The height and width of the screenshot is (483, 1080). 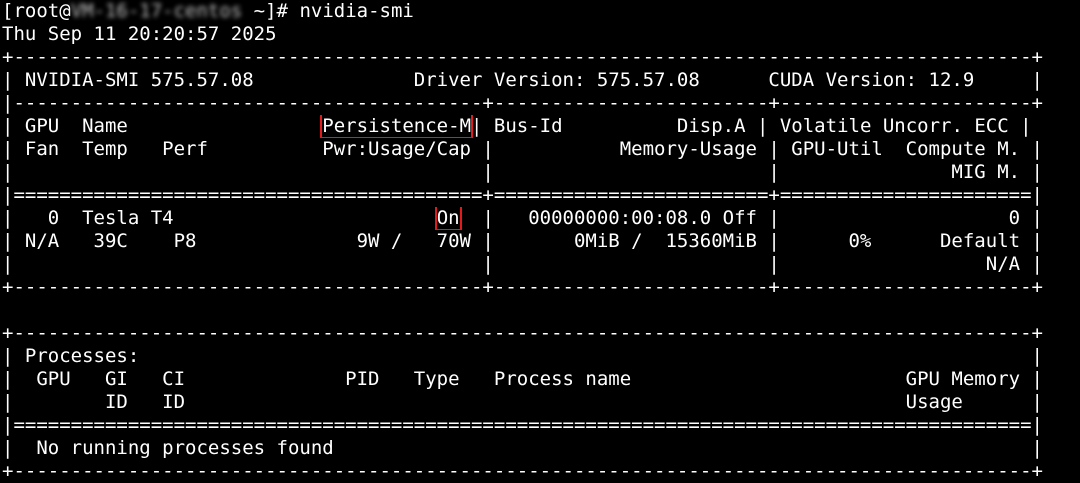 I want to click on no-processes-message: | No running processes found |, so click(x=522, y=448).